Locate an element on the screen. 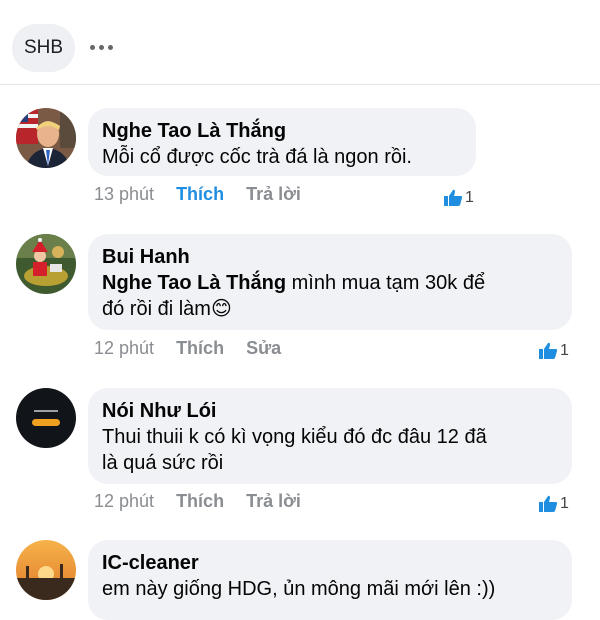 The height and width of the screenshot is (620, 600). comment-text-line: đó rồi đi làm is located at coordinates (156, 309).